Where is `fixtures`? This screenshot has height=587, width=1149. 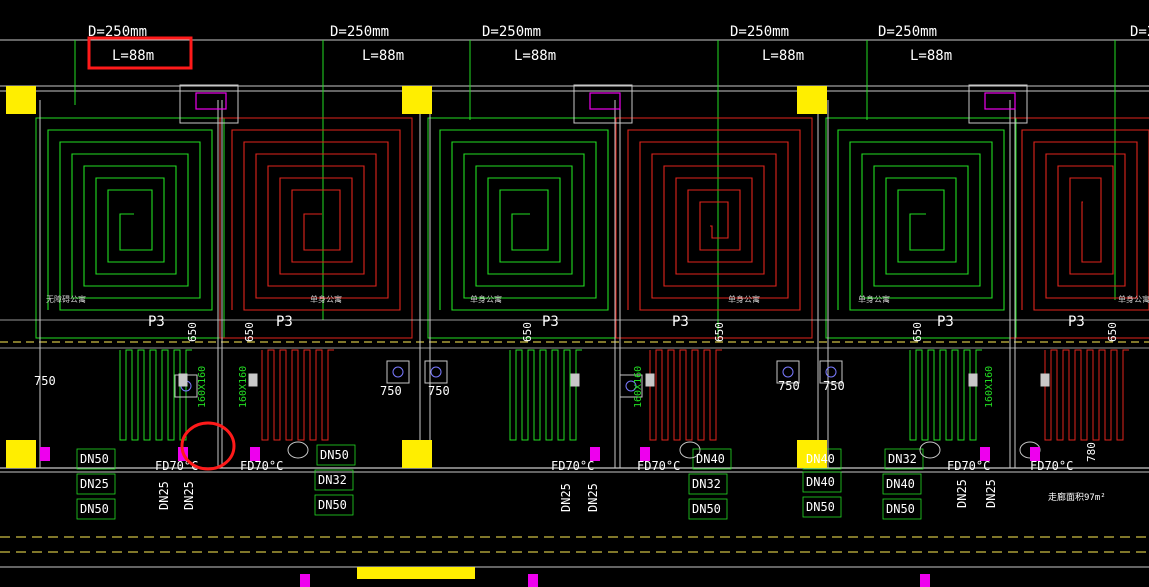
fixtures is located at coordinates (612, 409).